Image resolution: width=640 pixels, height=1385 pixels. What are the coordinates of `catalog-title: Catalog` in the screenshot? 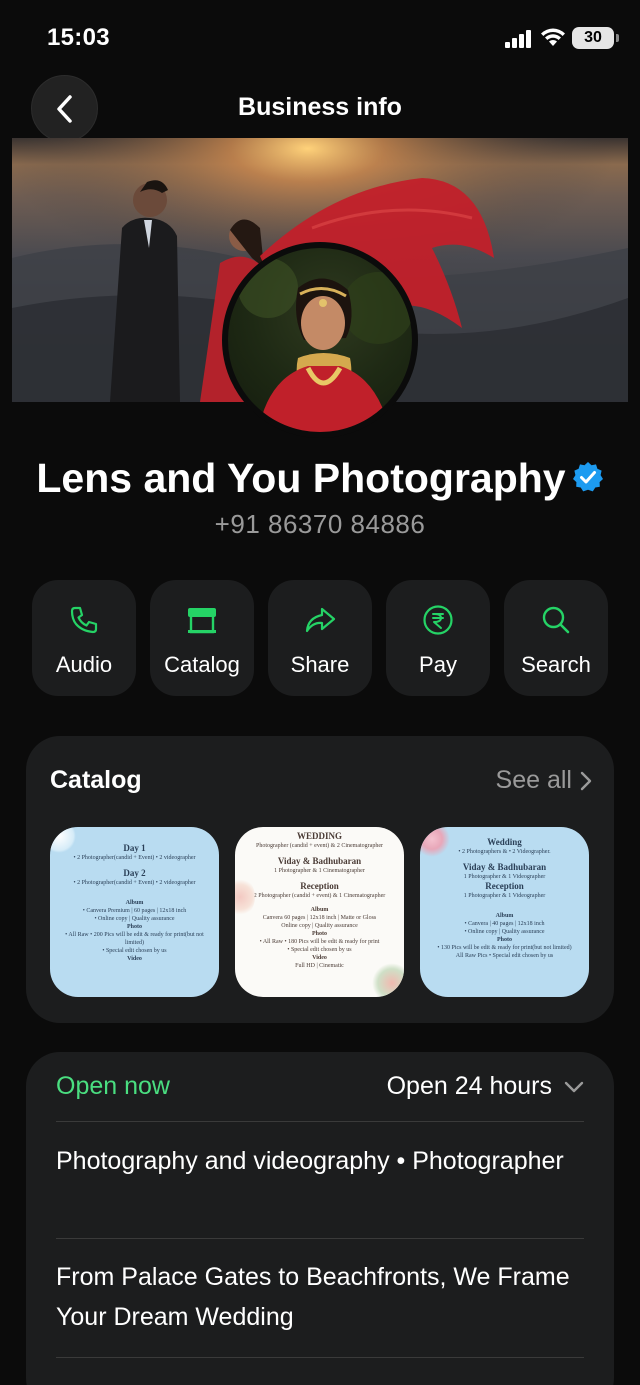 It's located at (96, 780).